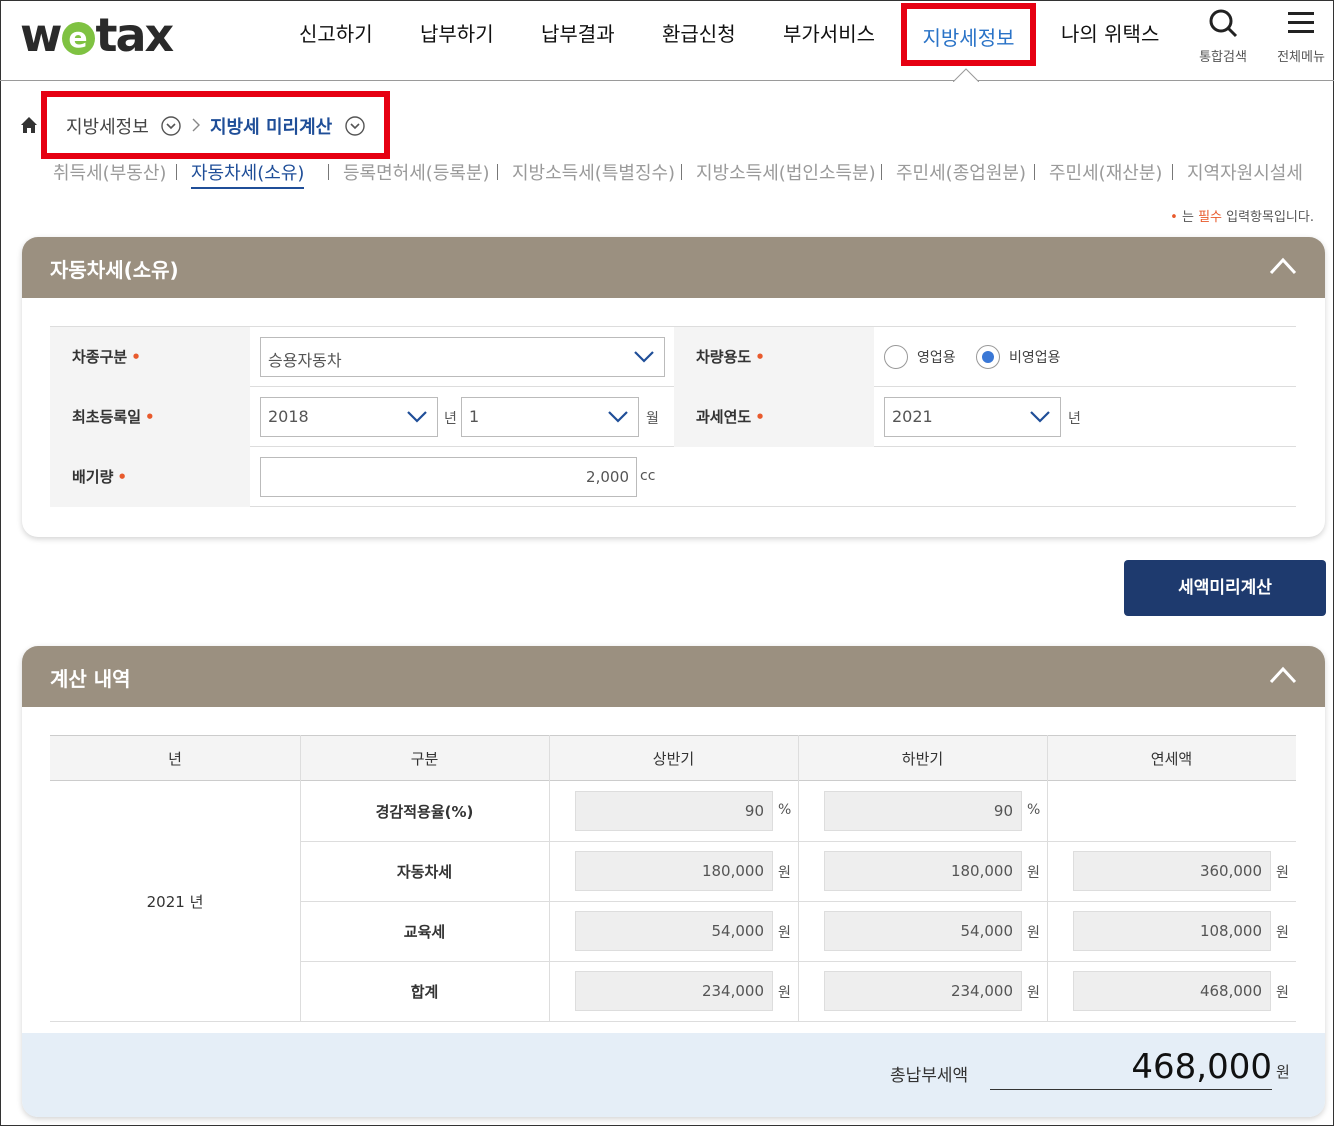 The height and width of the screenshot is (1126, 1334). I want to click on usage-noncommercial-label: 비영업용, so click(1035, 358).